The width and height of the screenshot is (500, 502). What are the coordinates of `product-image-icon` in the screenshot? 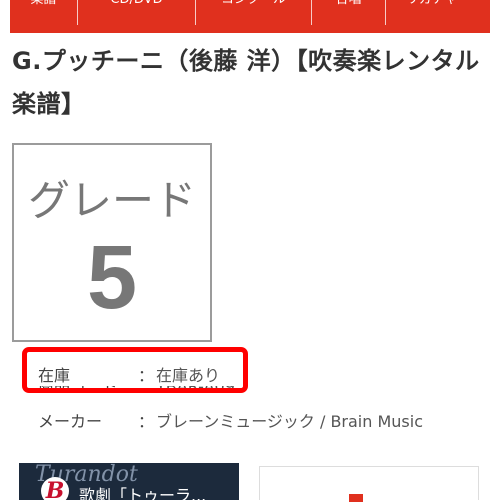 It's located at (356, 498).